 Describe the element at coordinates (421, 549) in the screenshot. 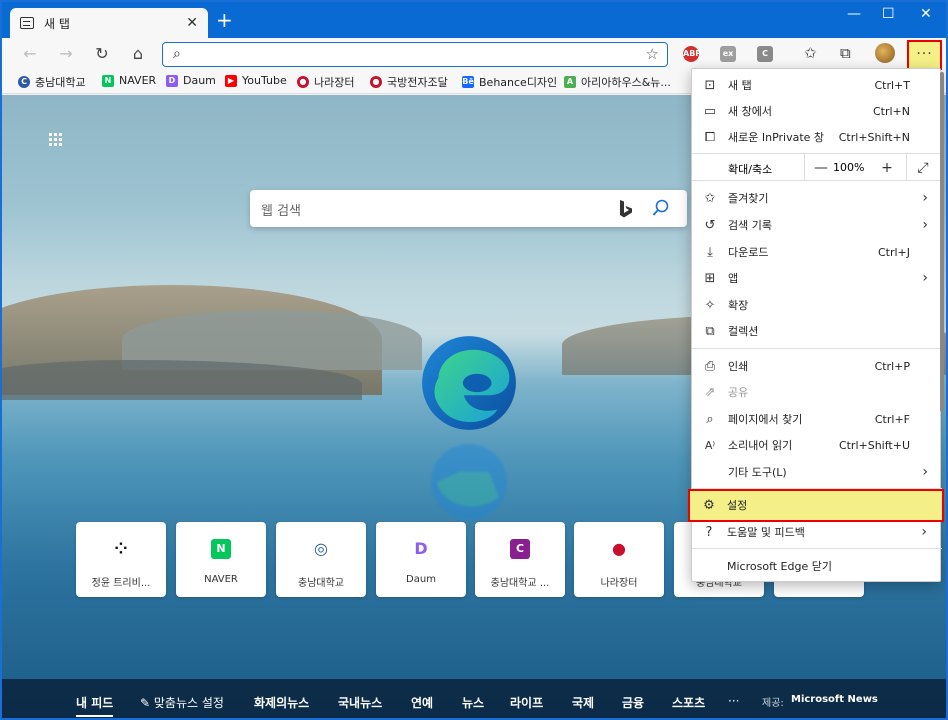

I see `daum-icon: D` at that location.